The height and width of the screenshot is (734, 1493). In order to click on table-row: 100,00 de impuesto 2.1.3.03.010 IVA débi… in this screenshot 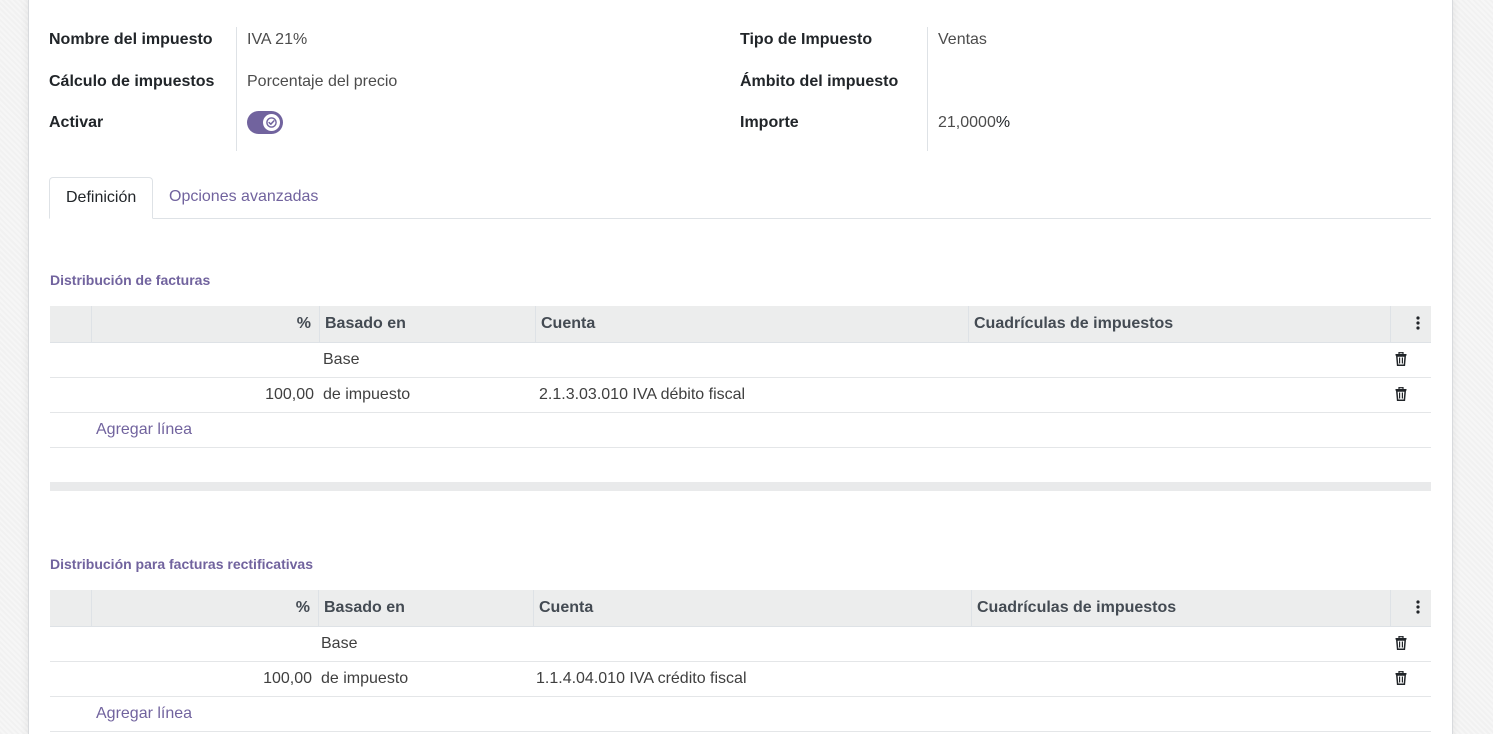, I will do `click(740, 395)`.